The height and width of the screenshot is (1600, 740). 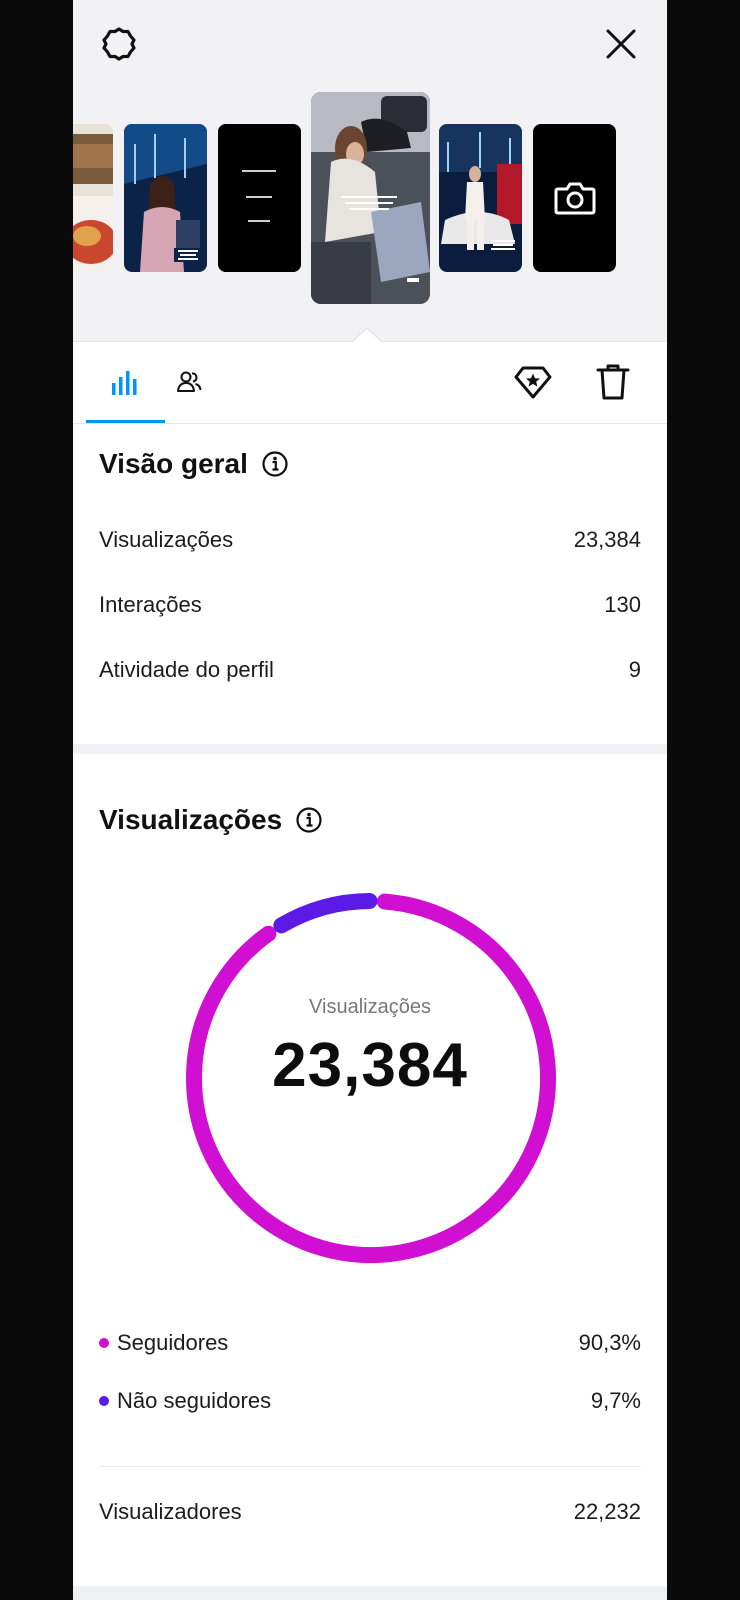 What do you see at coordinates (170, 1511) in the screenshot?
I see `viewers-label: Visualizadores` at bounding box center [170, 1511].